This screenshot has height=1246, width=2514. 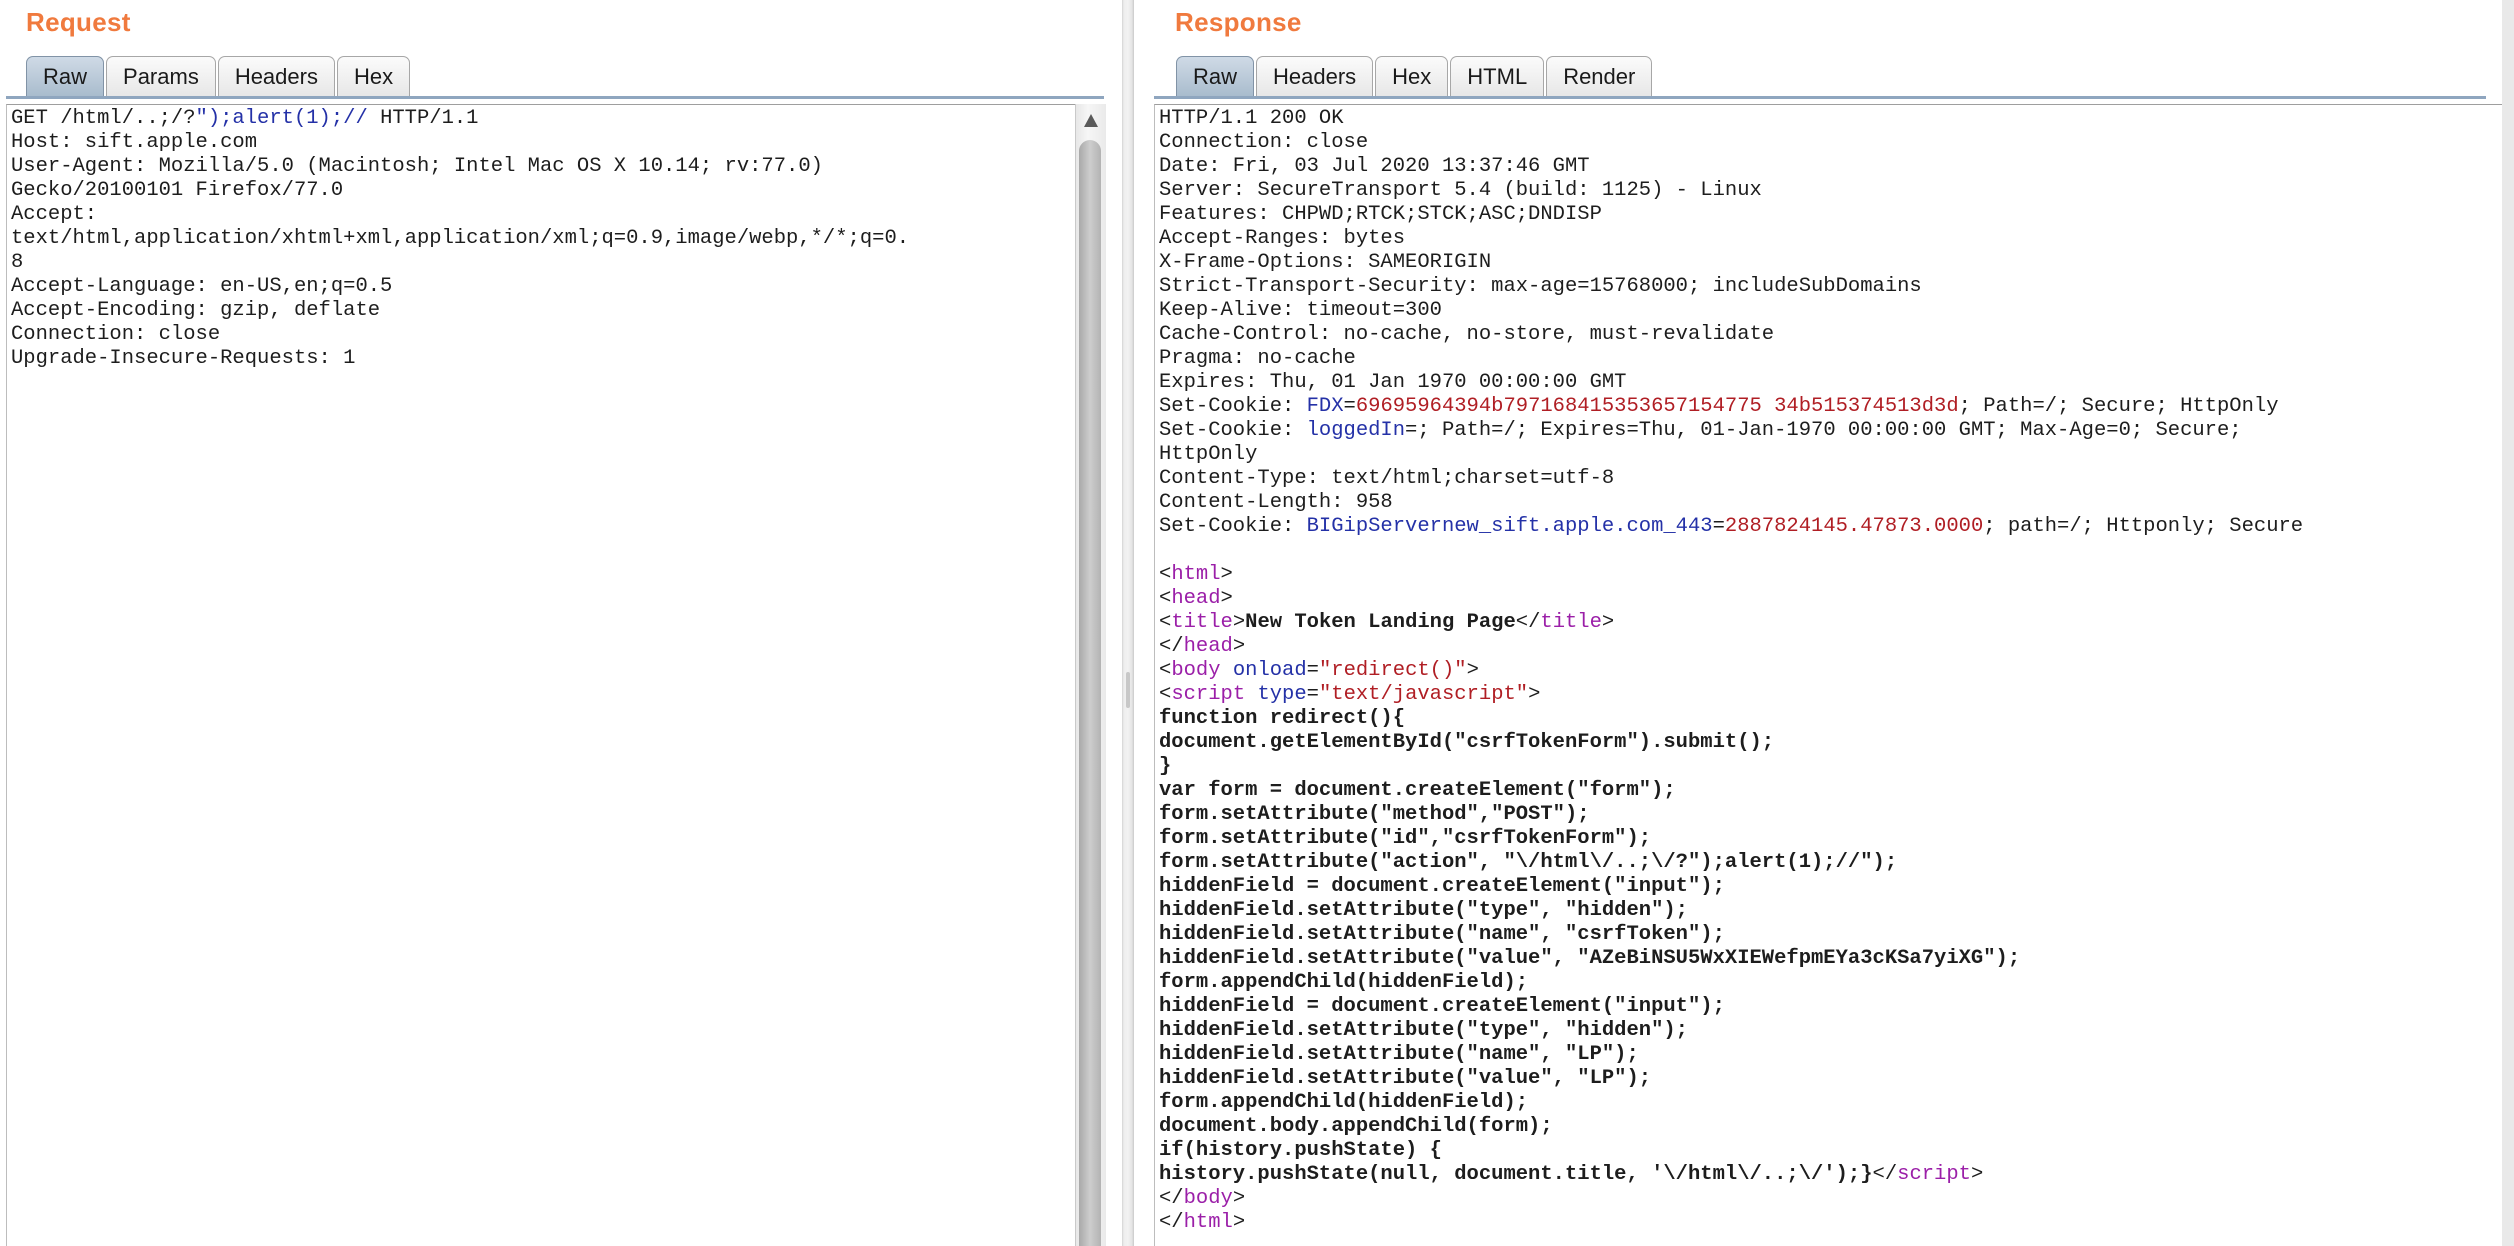 I want to click on response-line: Keep-Alive: timeout=300, so click(x=1832, y=311).